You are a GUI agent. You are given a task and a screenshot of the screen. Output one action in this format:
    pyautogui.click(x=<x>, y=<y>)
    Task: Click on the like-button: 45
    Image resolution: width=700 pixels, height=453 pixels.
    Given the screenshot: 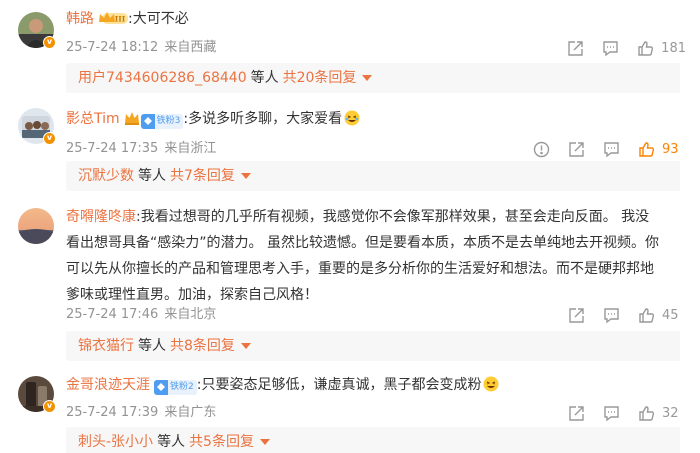 What is the action you would take?
    pyautogui.click(x=662, y=315)
    